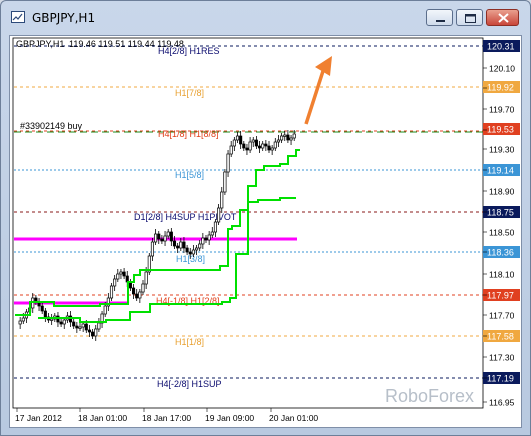 This screenshot has height=436, width=531. I want to click on svg-text: 120.31, so click(501, 47).